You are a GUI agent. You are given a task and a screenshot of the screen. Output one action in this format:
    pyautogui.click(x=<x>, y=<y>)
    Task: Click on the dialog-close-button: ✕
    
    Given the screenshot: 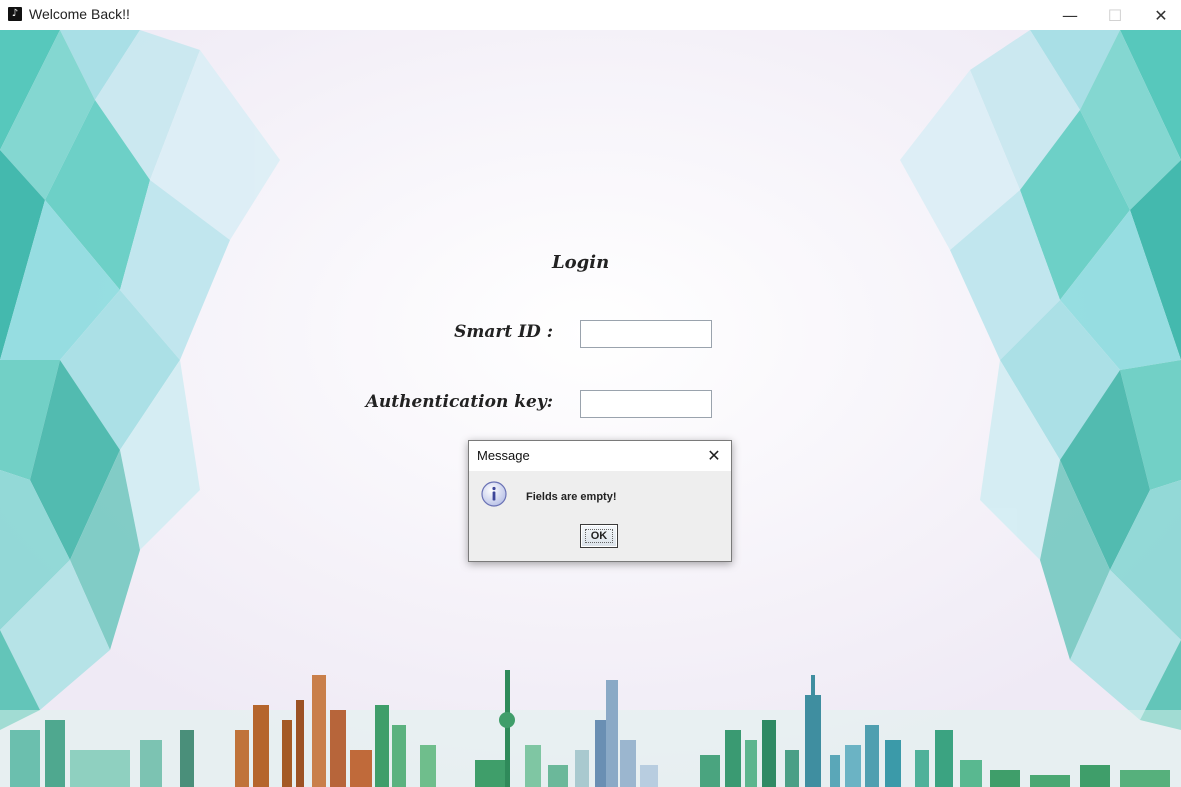 What is the action you would take?
    pyautogui.click(x=714, y=456)
    